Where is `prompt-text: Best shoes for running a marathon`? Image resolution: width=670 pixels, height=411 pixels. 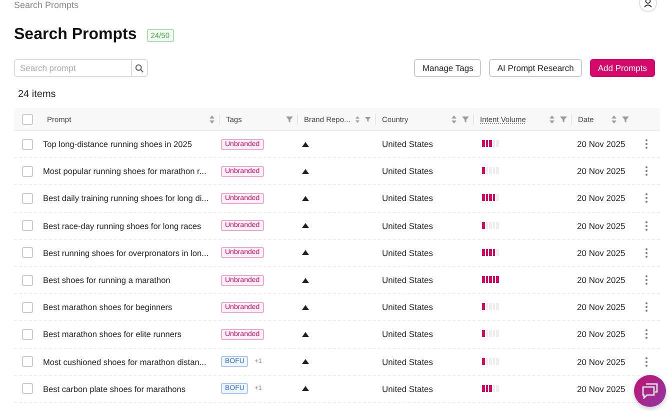
prompt-text: Best shoes for running a marathon is located at coordinates (107, 280).